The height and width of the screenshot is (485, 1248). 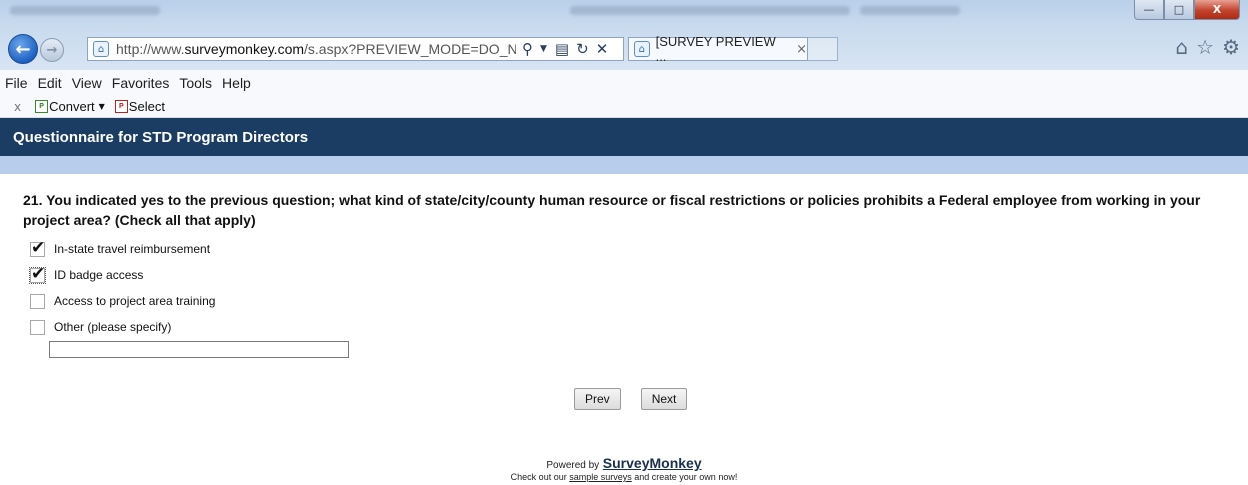 I want to click on header-progress-strip, so click(x=624, y=165).